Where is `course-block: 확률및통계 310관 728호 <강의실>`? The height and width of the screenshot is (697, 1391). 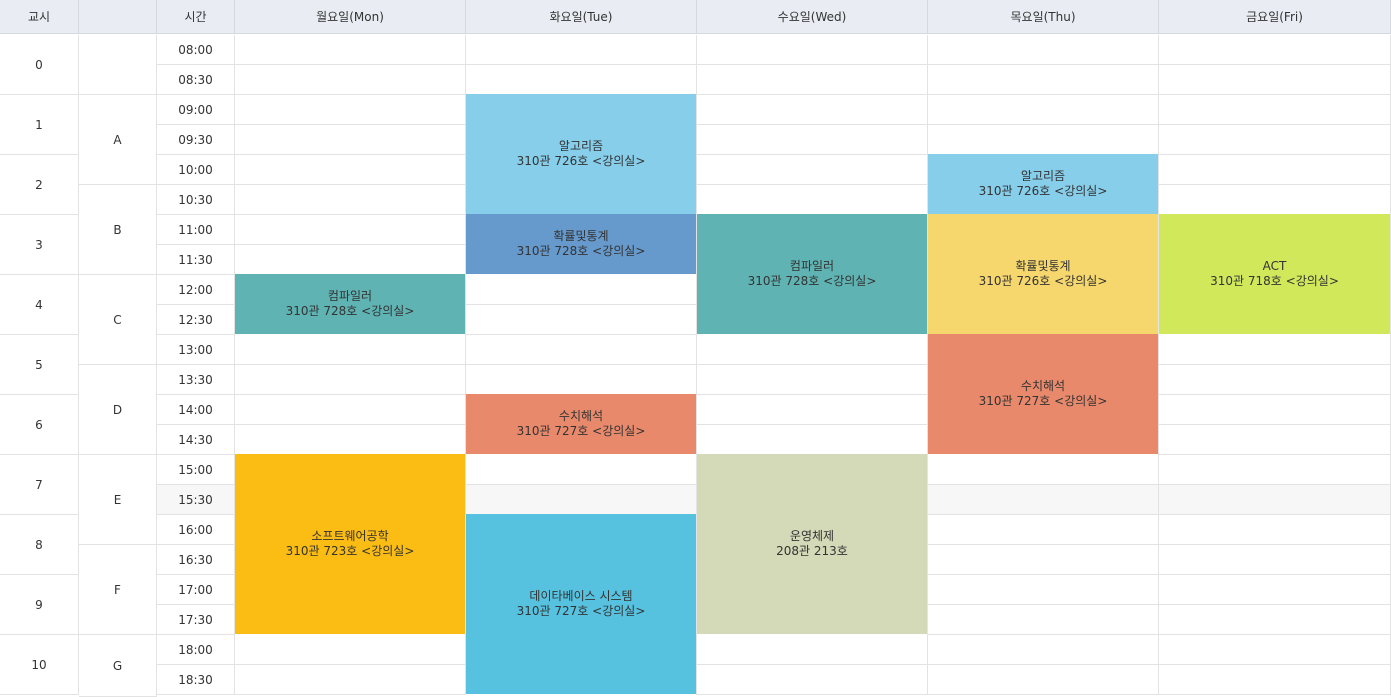
course-block: 확률및통계 310관 728호 <강의실> is located at coordinates (581, 244).